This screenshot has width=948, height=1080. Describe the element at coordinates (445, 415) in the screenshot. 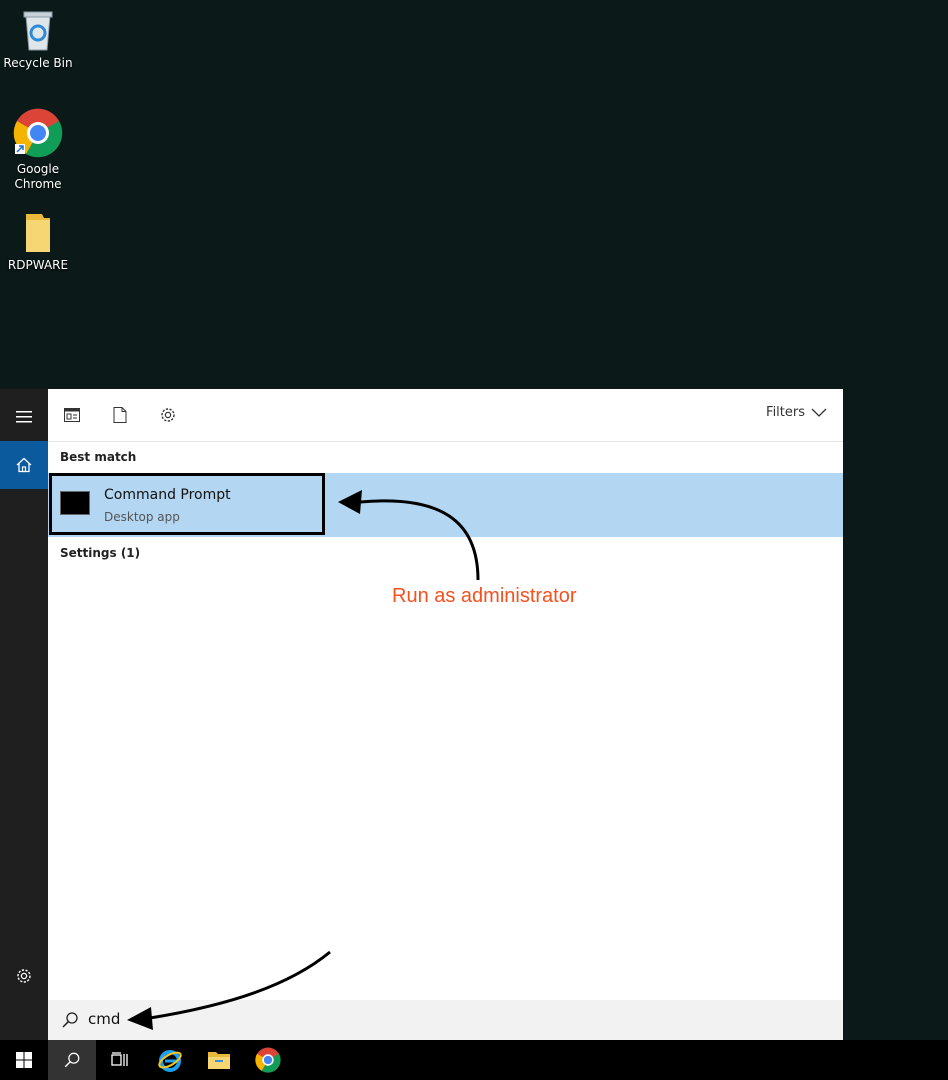

I see `search-toolbar: Filters` at that location.